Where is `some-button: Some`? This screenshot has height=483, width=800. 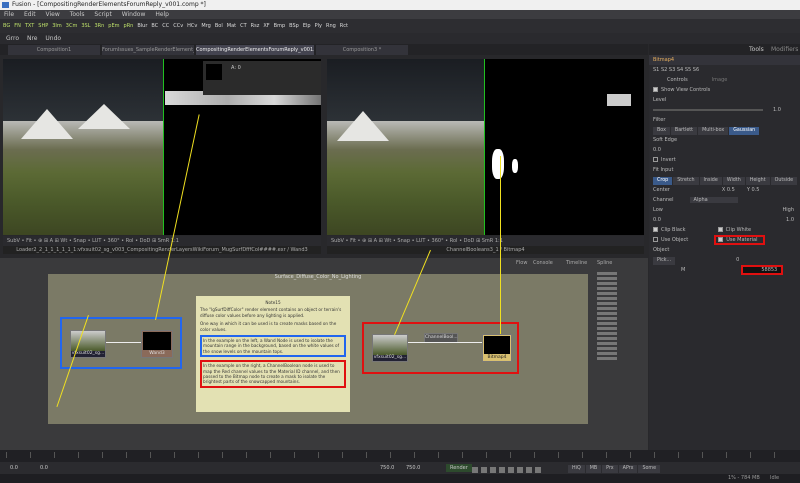
some-button: Some is located at coordinates (649, 469).